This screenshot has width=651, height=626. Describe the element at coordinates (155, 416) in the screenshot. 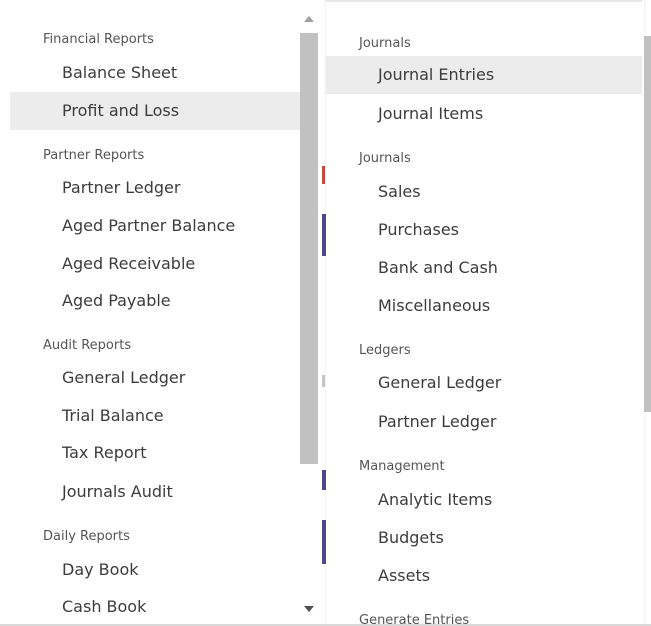

I see `menu-item-trial-balance: Trial Balance` at that location.